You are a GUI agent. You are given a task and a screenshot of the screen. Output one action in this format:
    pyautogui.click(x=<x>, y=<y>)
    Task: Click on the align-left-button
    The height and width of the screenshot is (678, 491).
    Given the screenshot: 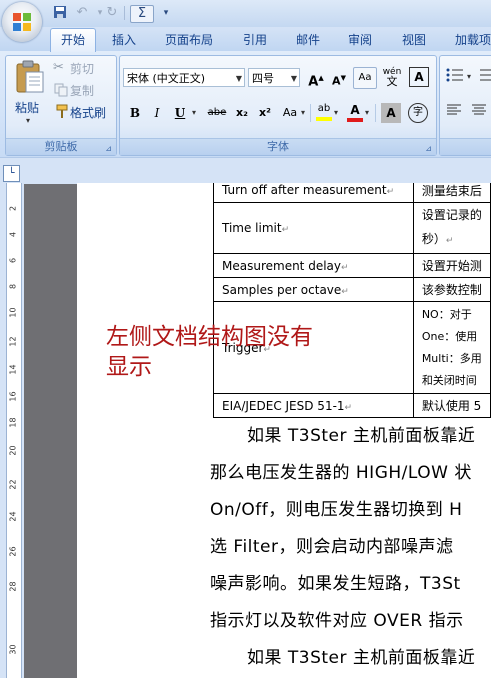 What is the action you would take?
    pyautogui.click(x=454, y=113)
    